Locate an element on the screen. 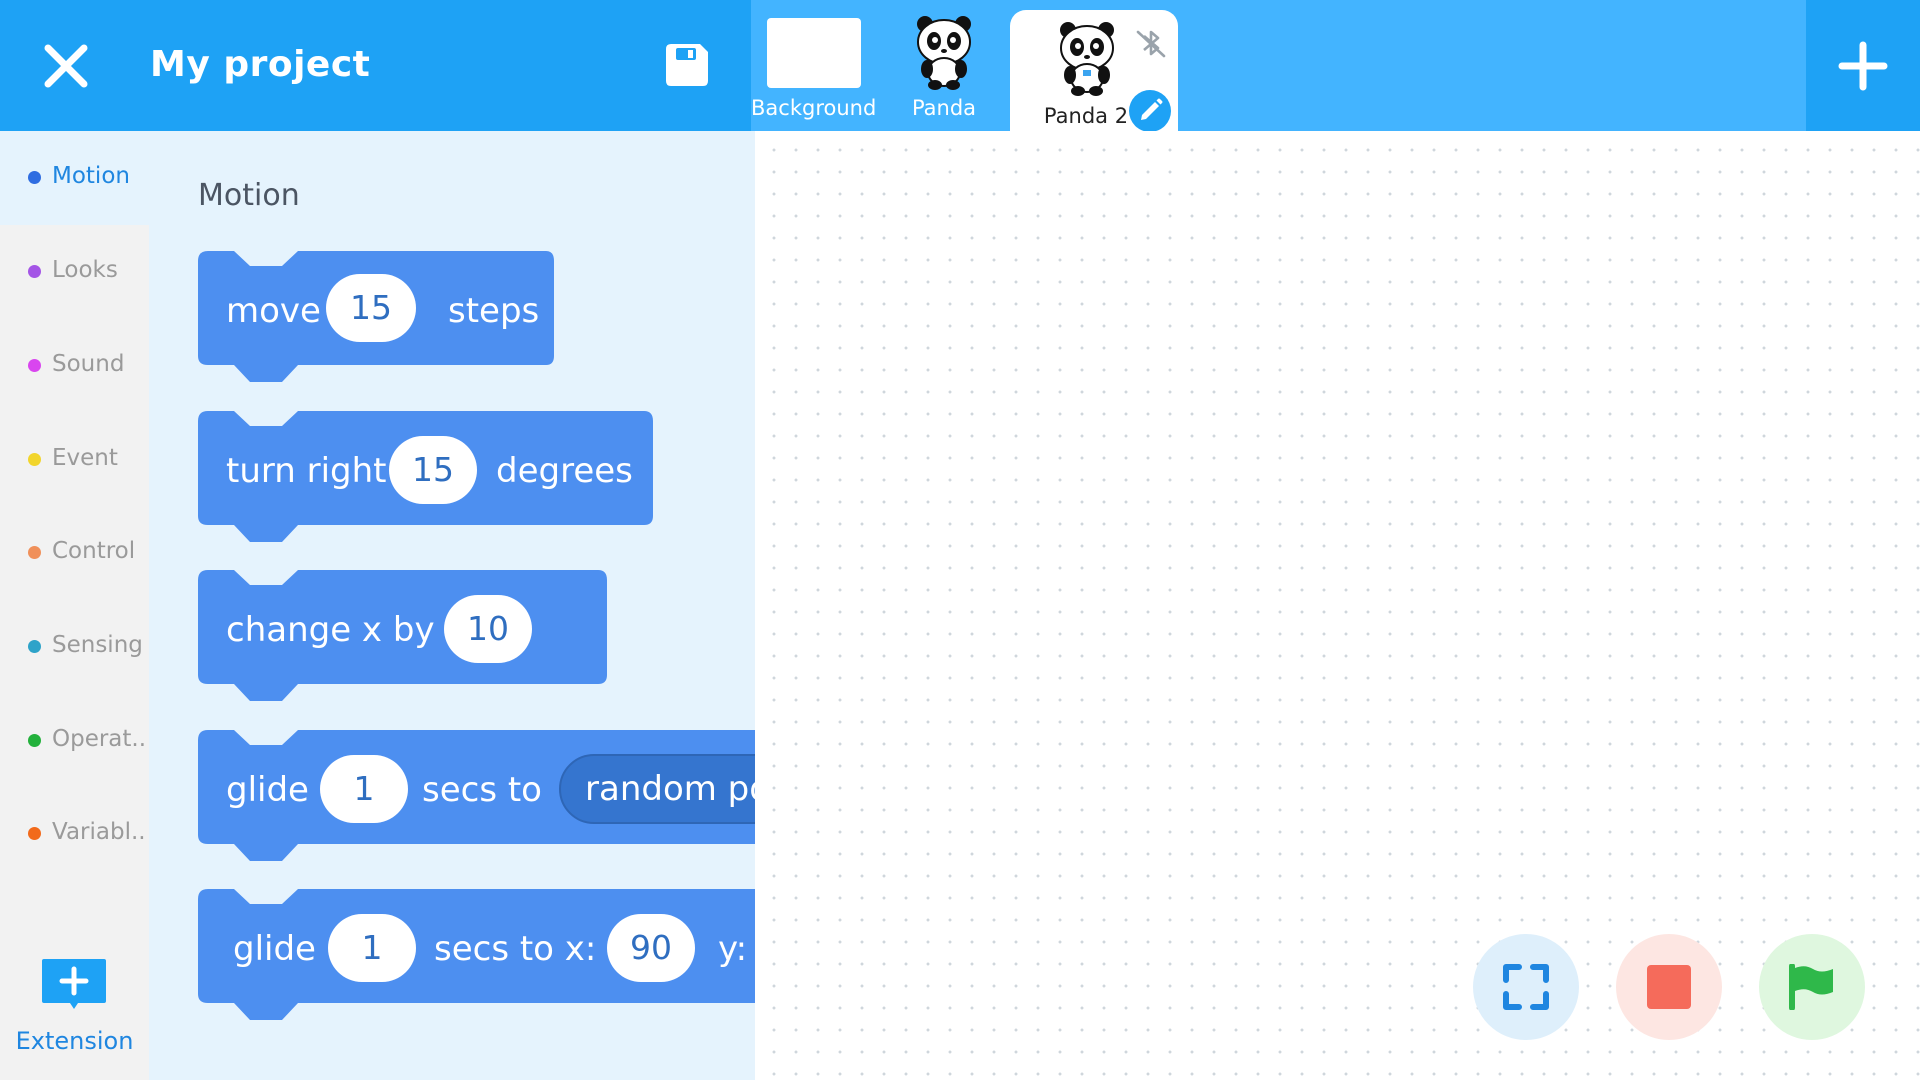 This screenshot has height=1080, width=1920. green-flag-icon is located at coordinates (1811, 987).